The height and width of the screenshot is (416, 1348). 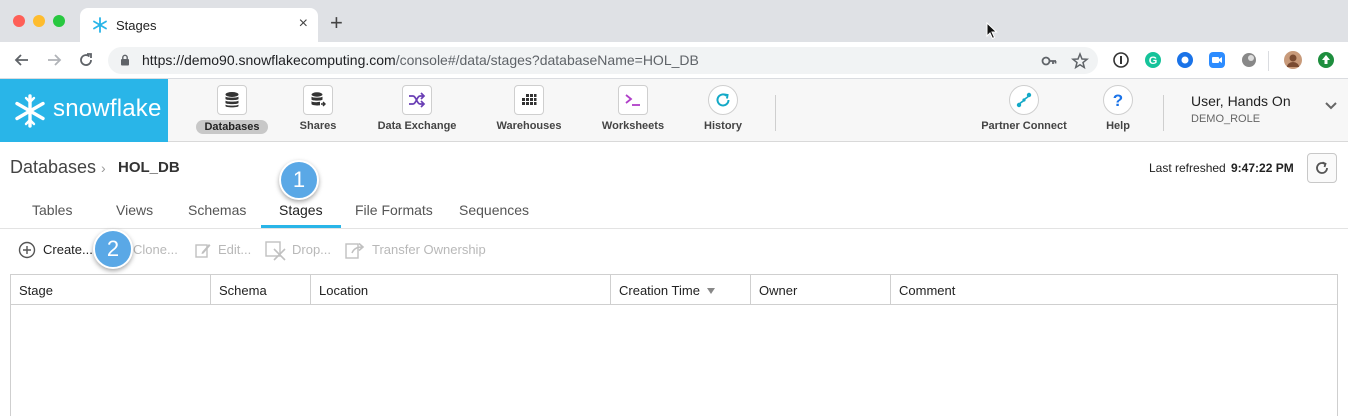 What do you see at coordinates (417, 100) in the screenshot?
I see `data-exchange-icon` at bounding box center [417, 100].